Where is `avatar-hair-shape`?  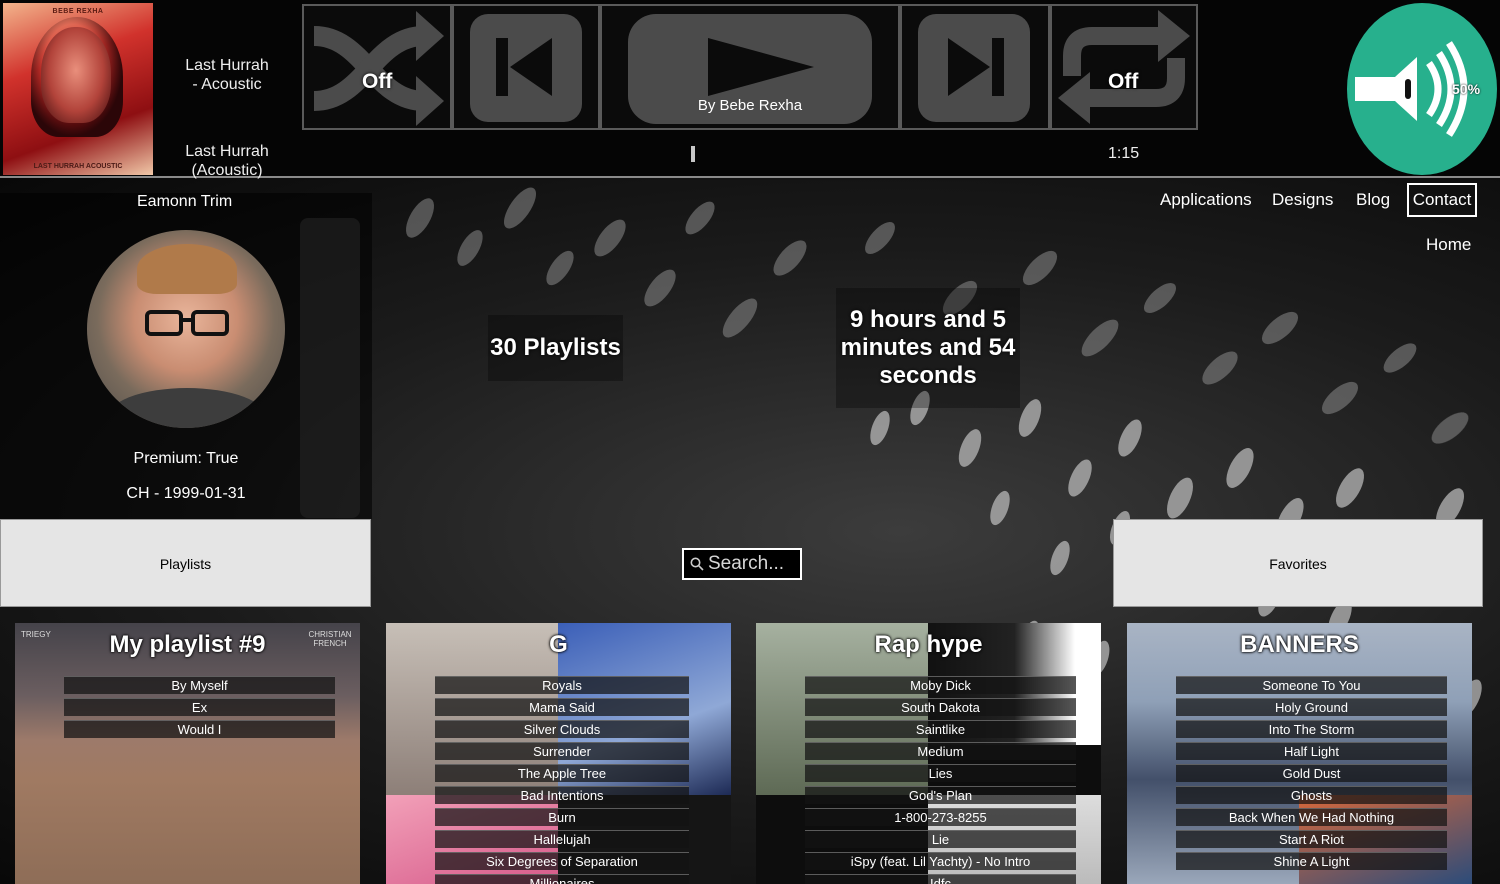
avatar-hair-shape is located at coordinates (187, 269).